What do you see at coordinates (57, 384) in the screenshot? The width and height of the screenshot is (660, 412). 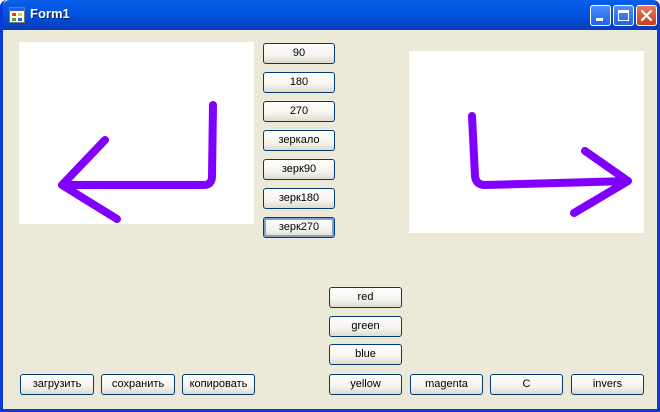 I see `load-button: загрузить` at bounding box center [57, 384].